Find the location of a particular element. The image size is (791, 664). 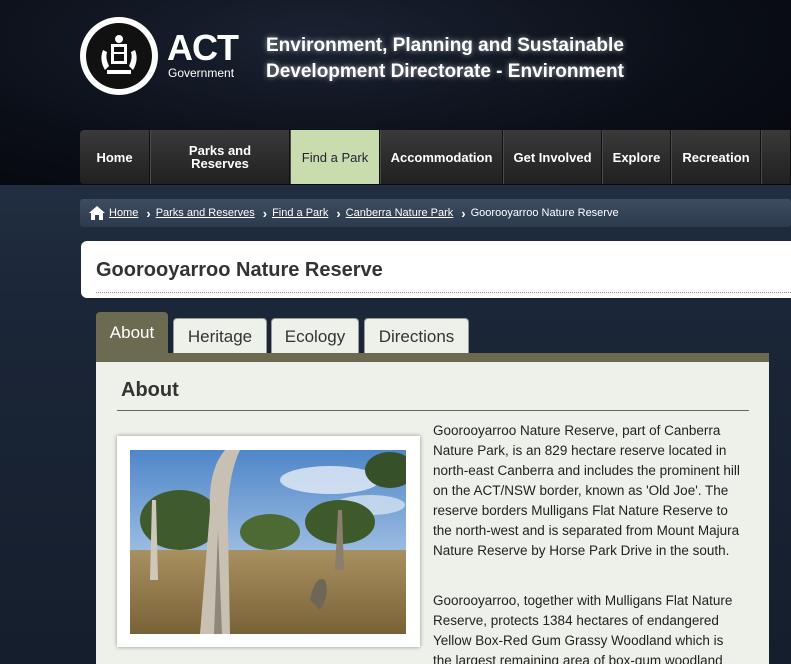

nav-item-get-involved: Get Involved is located at coordinates (552, 157).